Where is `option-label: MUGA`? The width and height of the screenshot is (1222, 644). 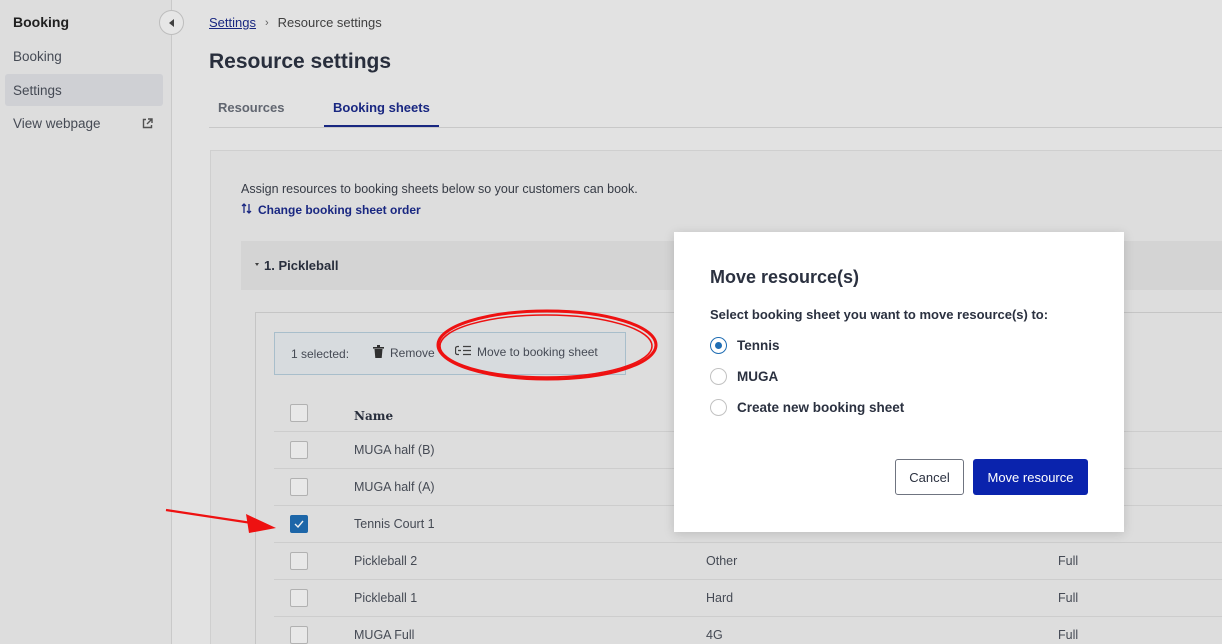
option-label: MUGA is located at coordinates (758, 376).